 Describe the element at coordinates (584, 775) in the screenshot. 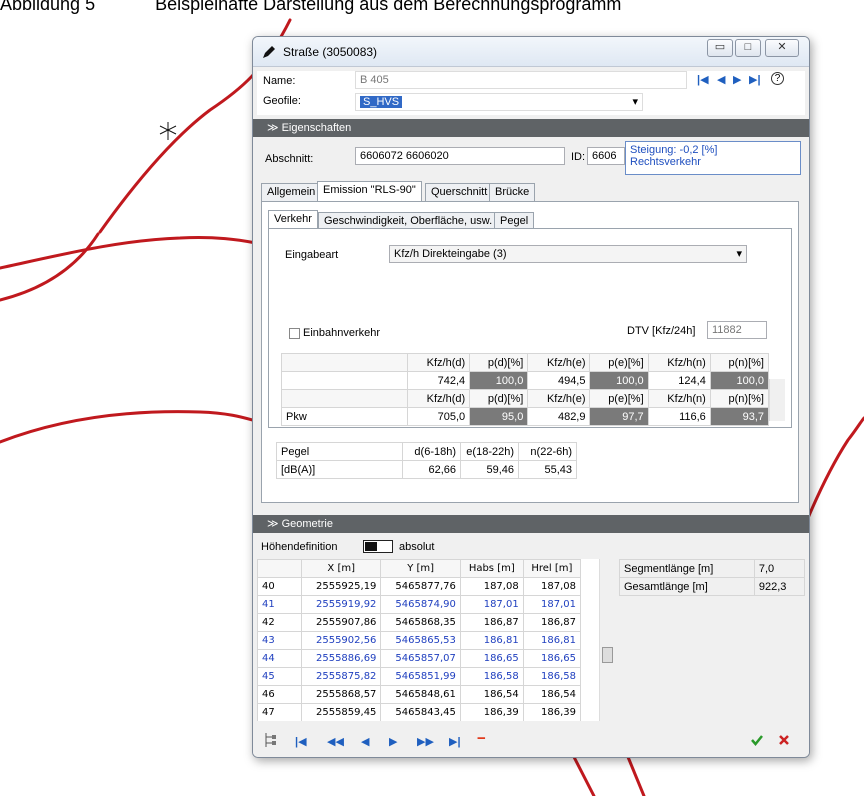

I see `road-line` at that location.